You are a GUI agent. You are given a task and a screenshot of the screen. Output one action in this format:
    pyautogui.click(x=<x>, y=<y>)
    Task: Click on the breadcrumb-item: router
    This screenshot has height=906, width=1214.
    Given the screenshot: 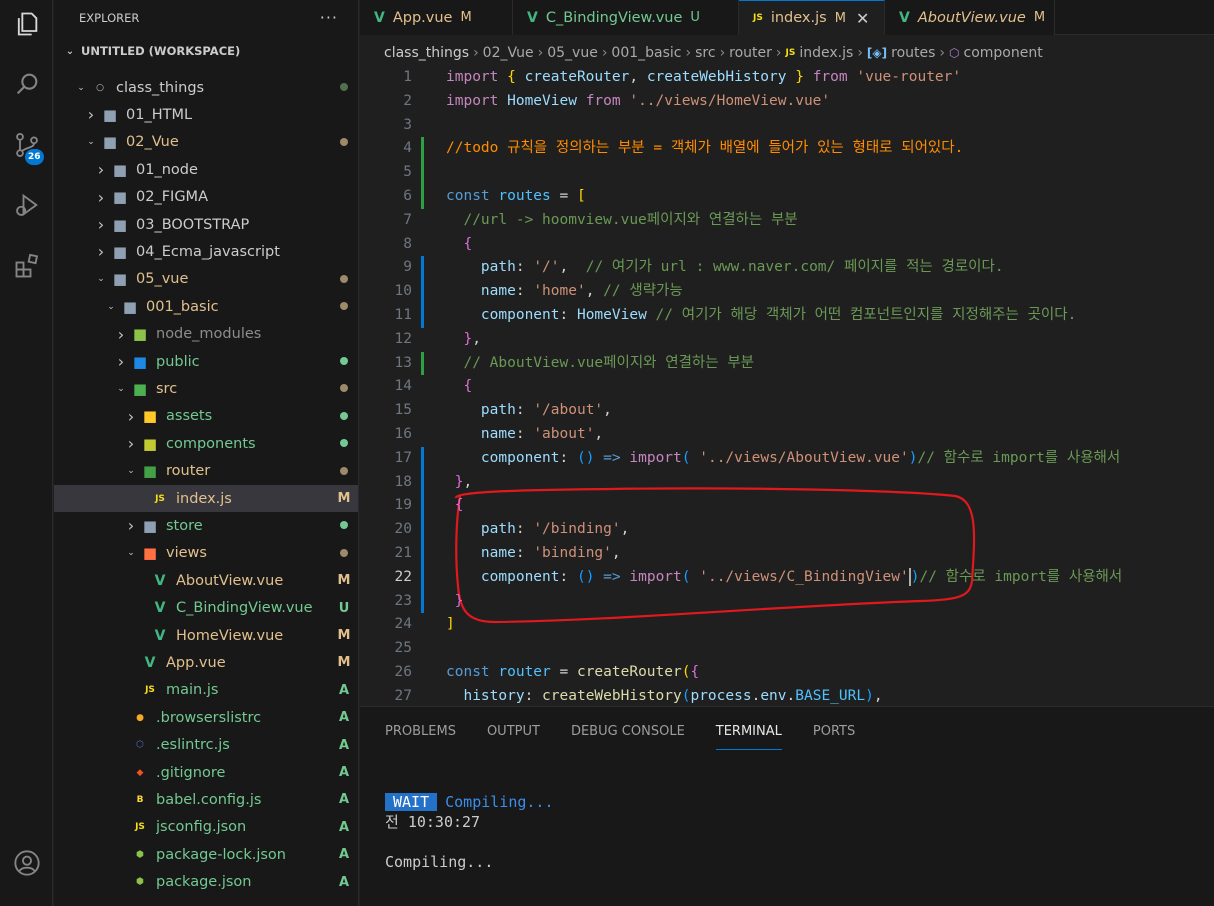 What is the action you would take?
    pyautogui.click(x=750, y=53)
    